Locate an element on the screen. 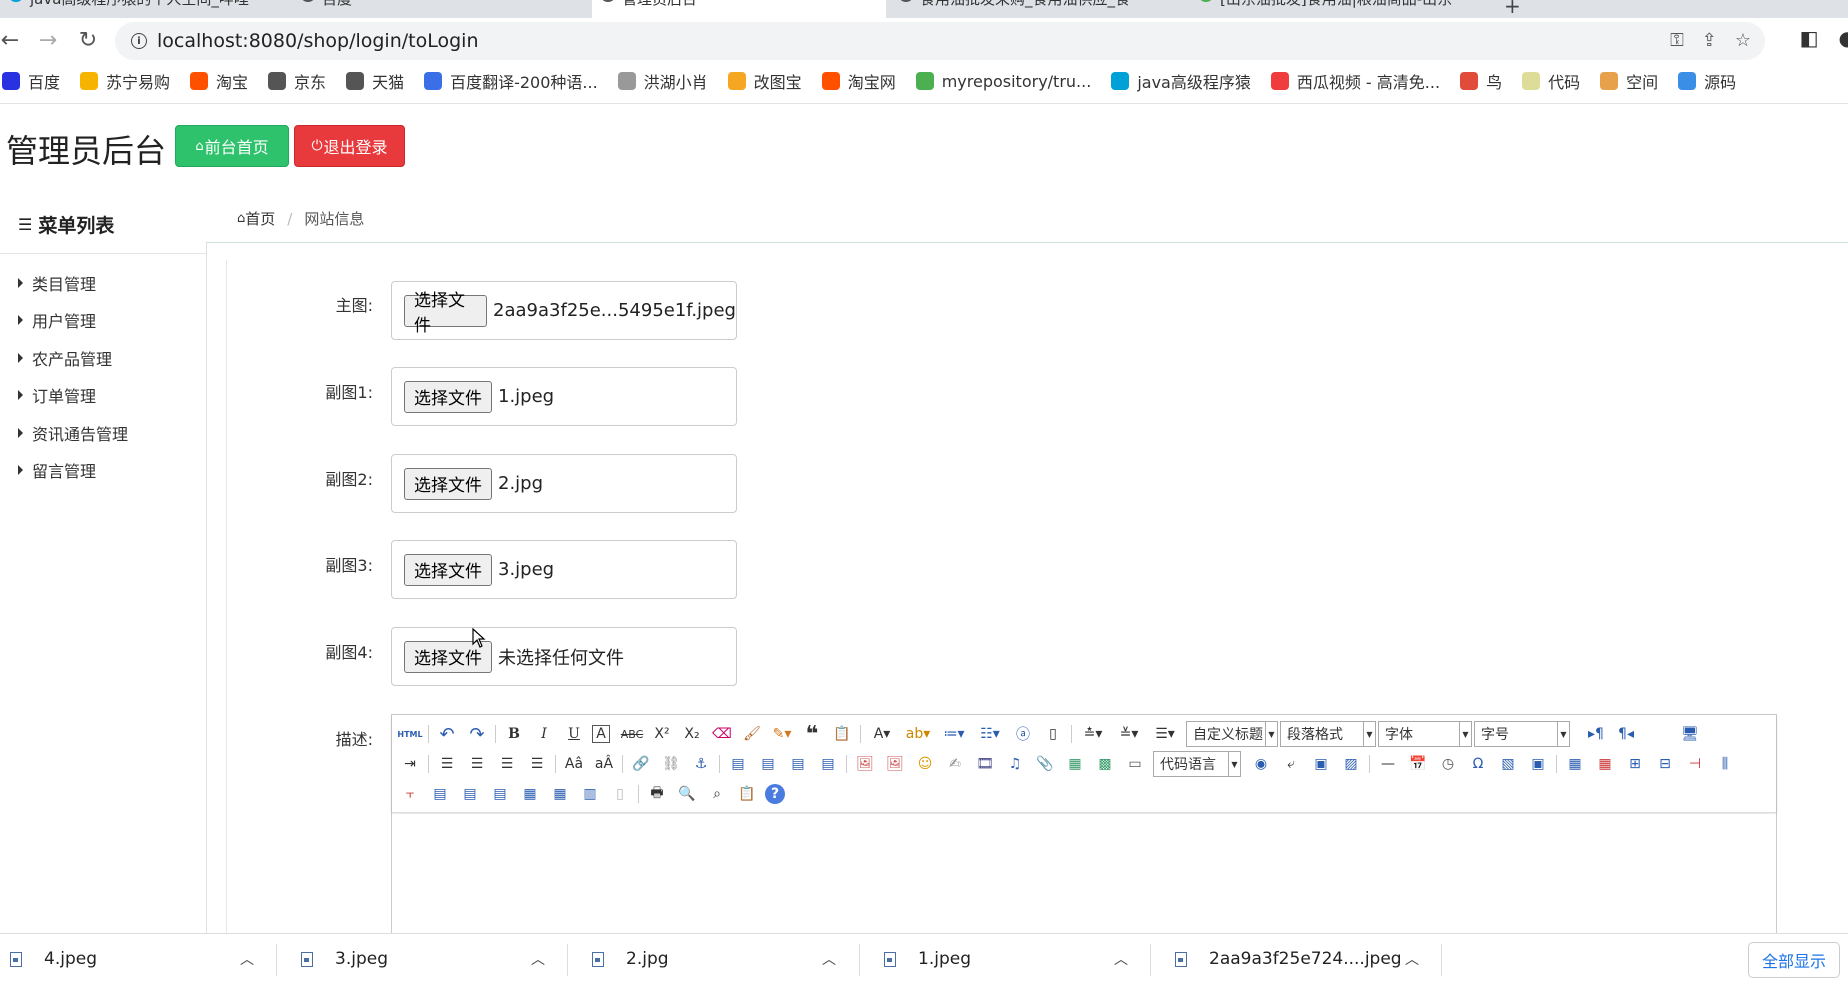 This screenshot has width=1848, height=984. auto-format-icon: ✎▾ is located at coordinates (782, 734).